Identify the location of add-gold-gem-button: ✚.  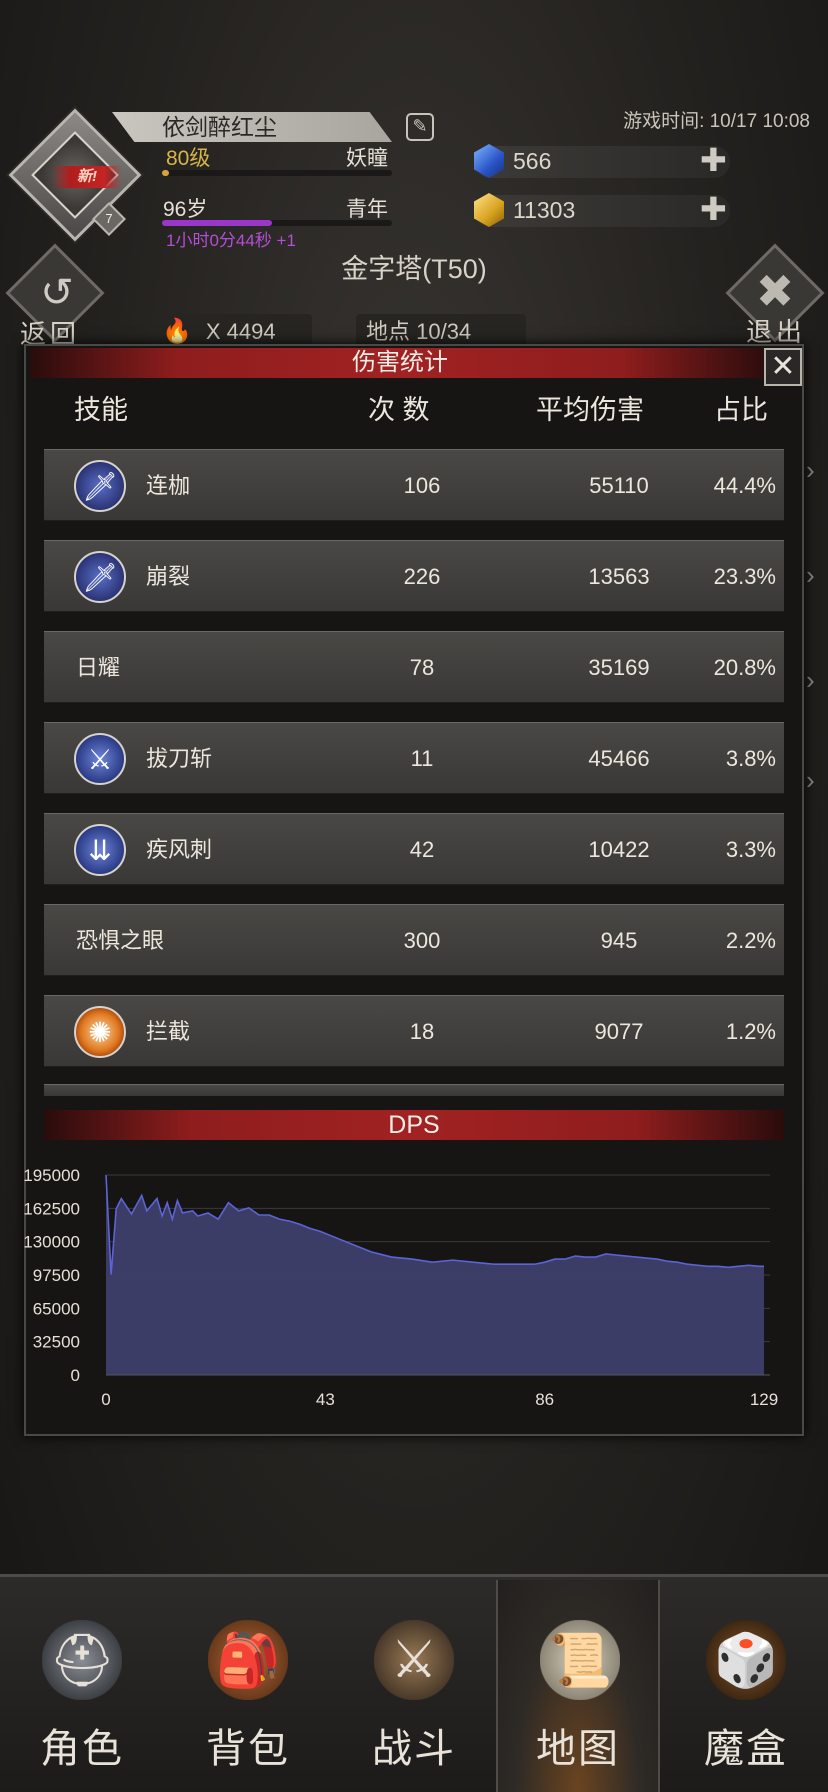
(713, 209).